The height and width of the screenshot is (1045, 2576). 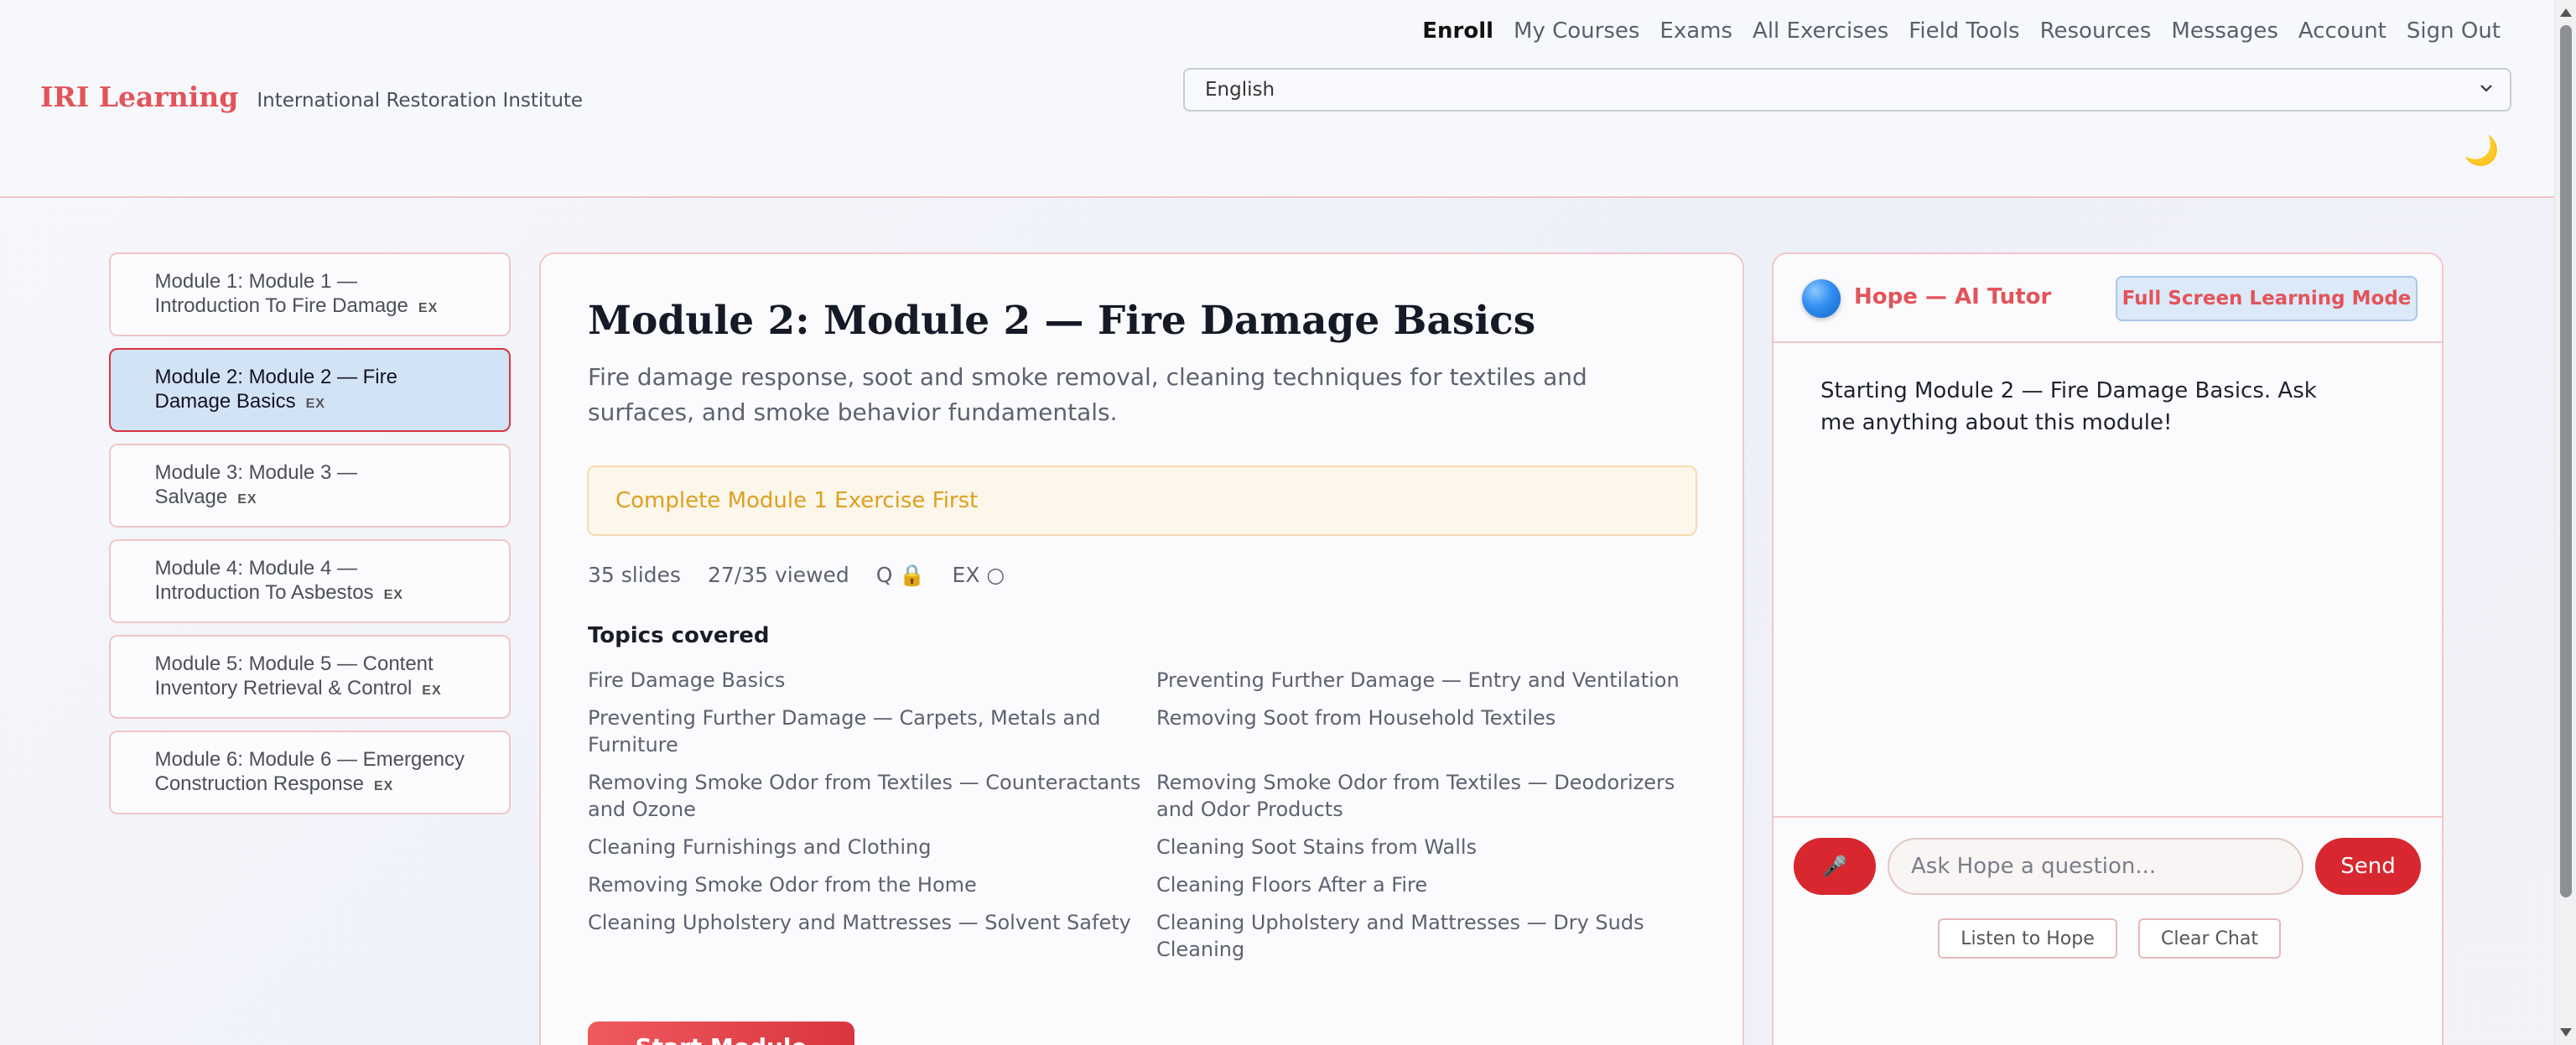 I want to click on microphone-button: 🎤, so click(x=1835, y=866).